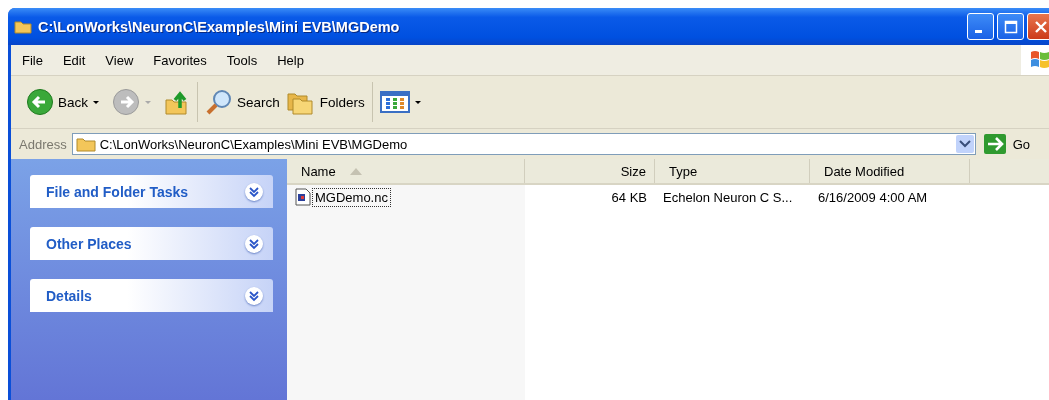 The height and width of the screenshot is (400, 1049). I want to click on minimize-button, so click(980, 26).